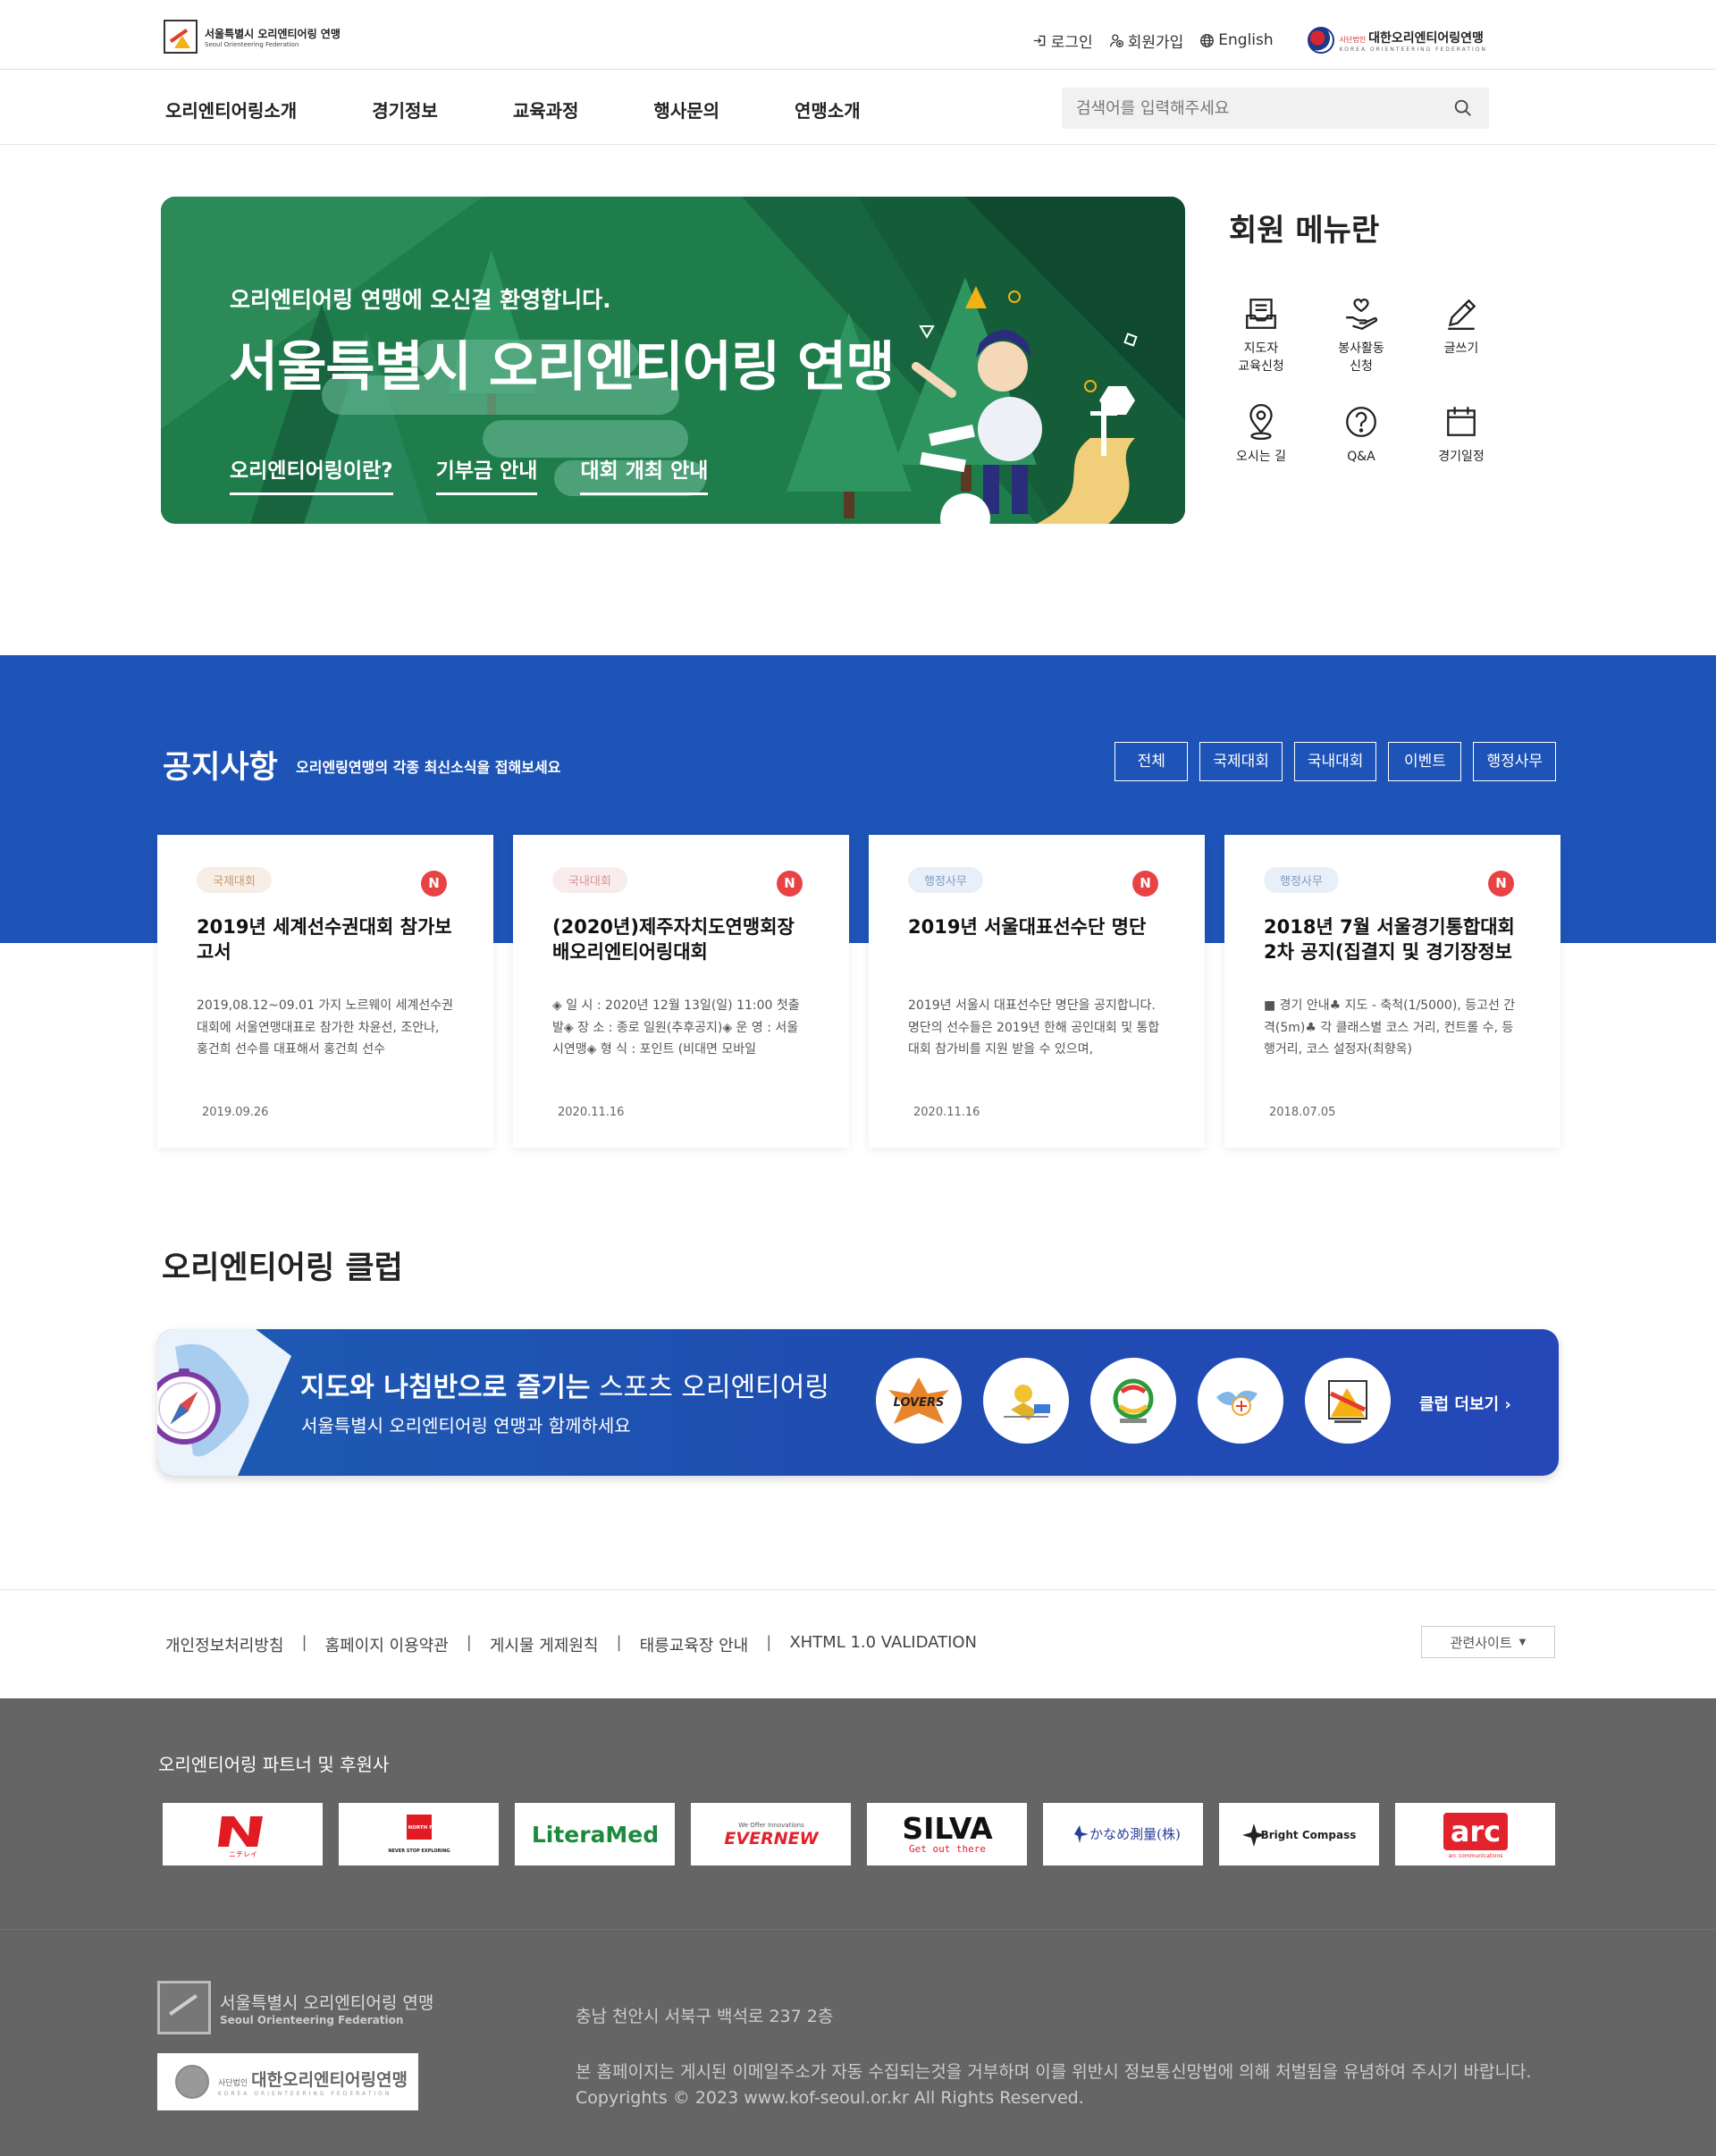  I want to click on notice-title: 공지사항, so click(221, 768).